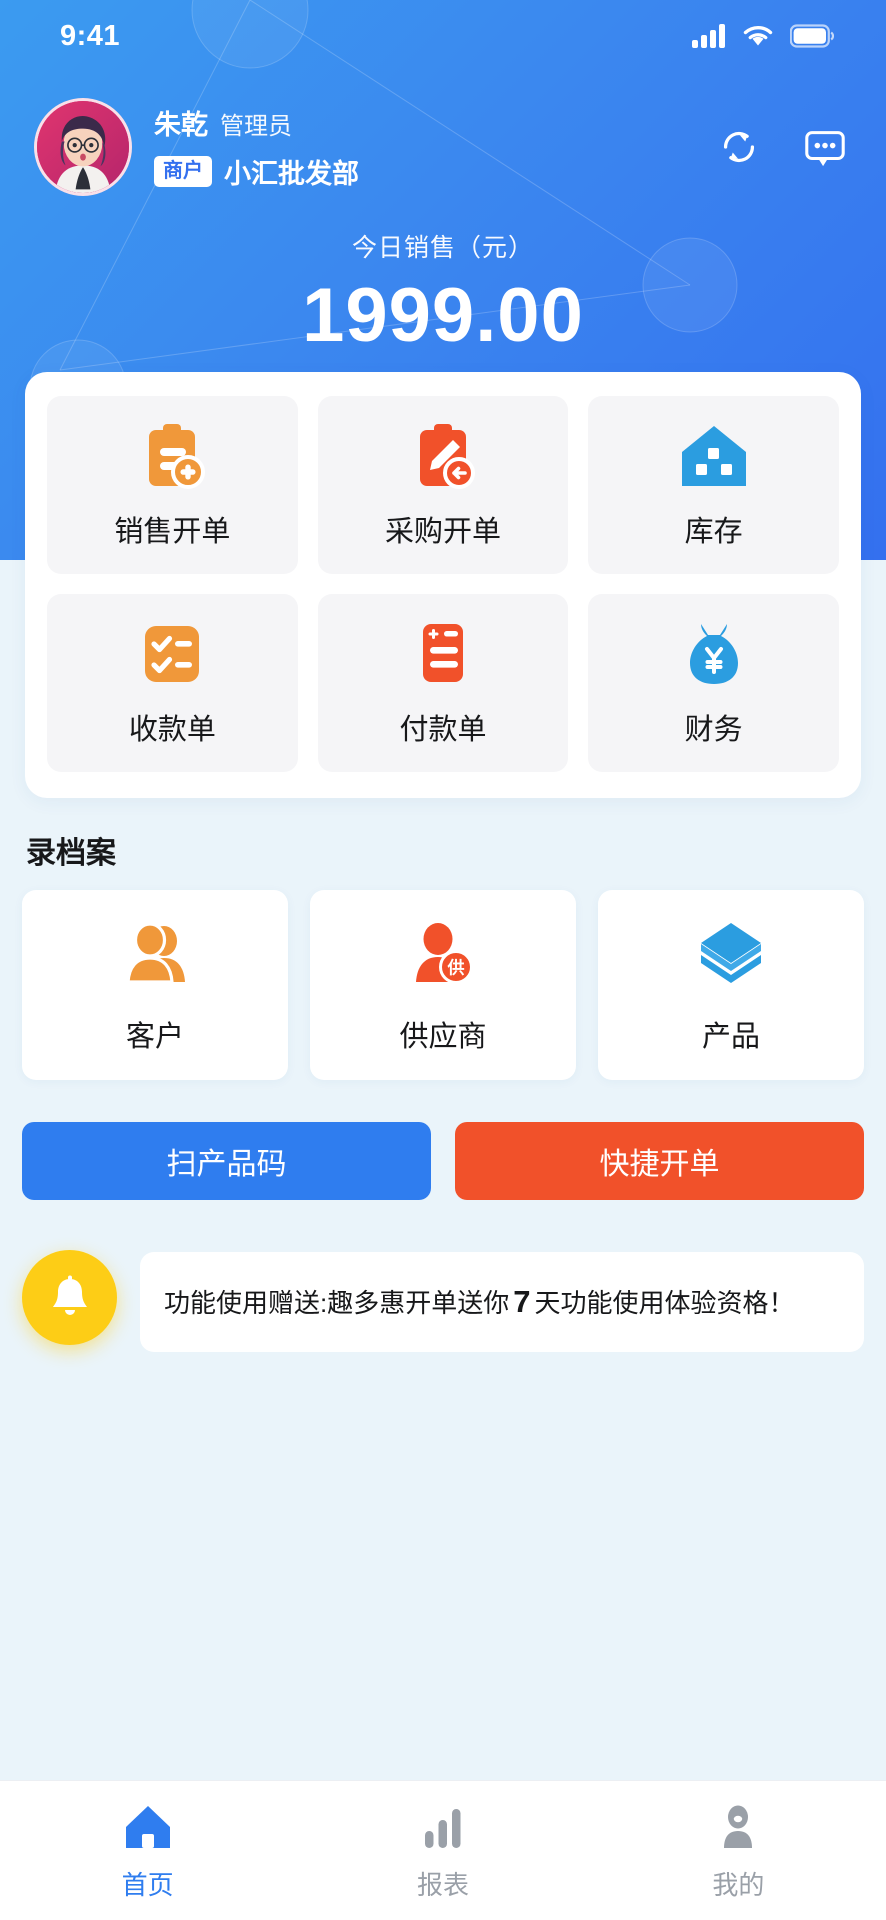 Image resolution: width=886 pixels, height=1920 pixels. I want to click on message-icon, so click(825, 147).